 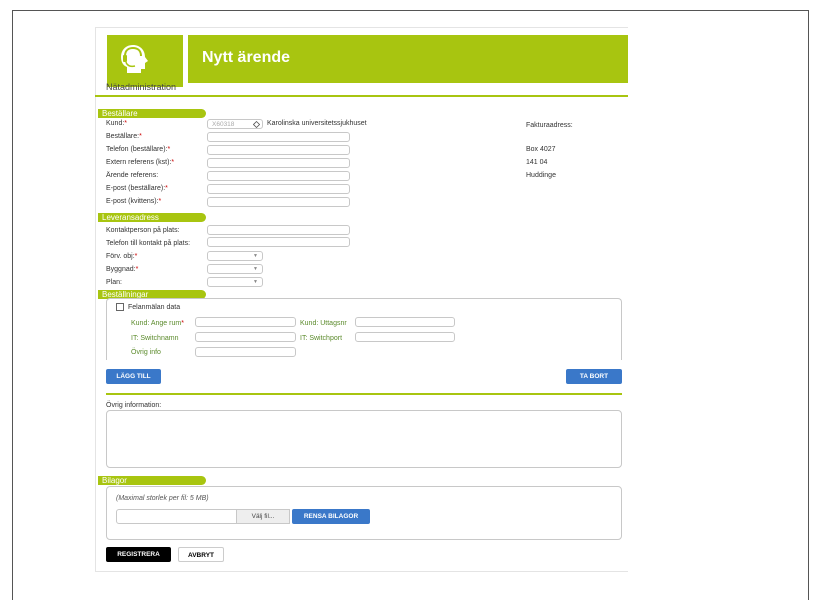 What do you see at coordinates (278, 150) in the screenshot?
I see `telefon-field` at bounding box center [278, 150].